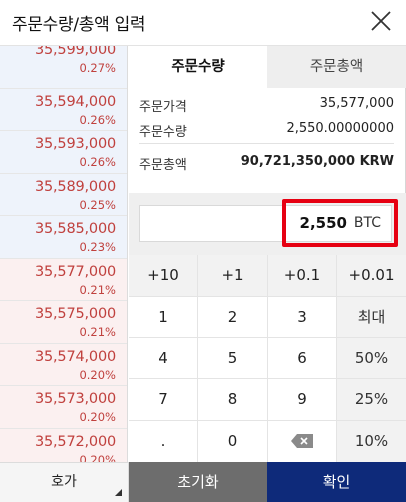 The image size is (406, 502). What do you see at coordinates (340, 128) in the screenshot?
I see `order-qty-value: 2,550.00000000` at bounding box center [340, 128].